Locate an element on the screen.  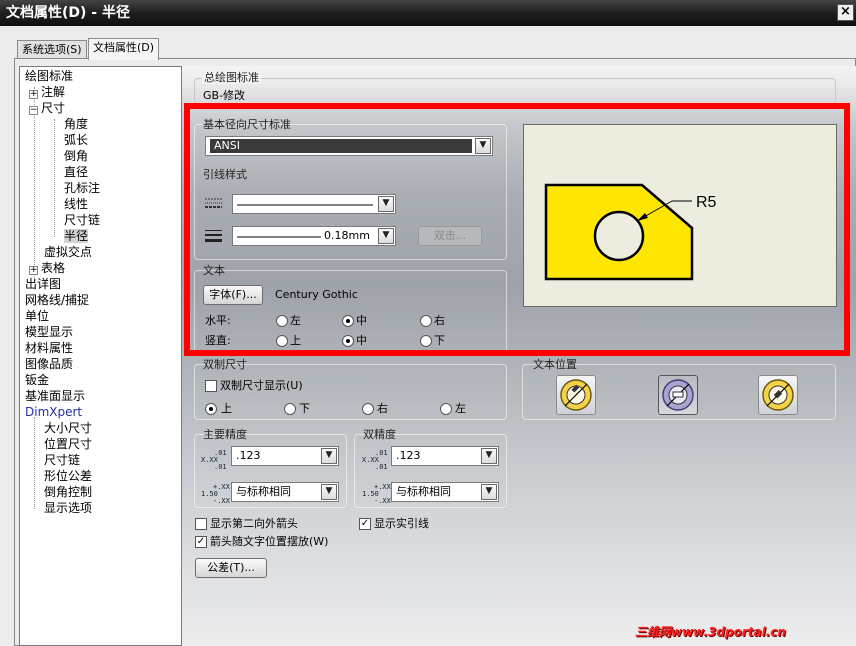
text-position-aligned-button is located at coordinates (576, 395).